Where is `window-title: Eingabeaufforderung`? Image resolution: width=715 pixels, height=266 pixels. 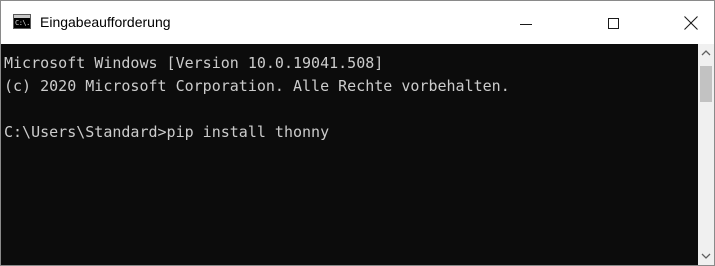
window-title: Eingabeaufforderung is located at coordinates (105, 22).